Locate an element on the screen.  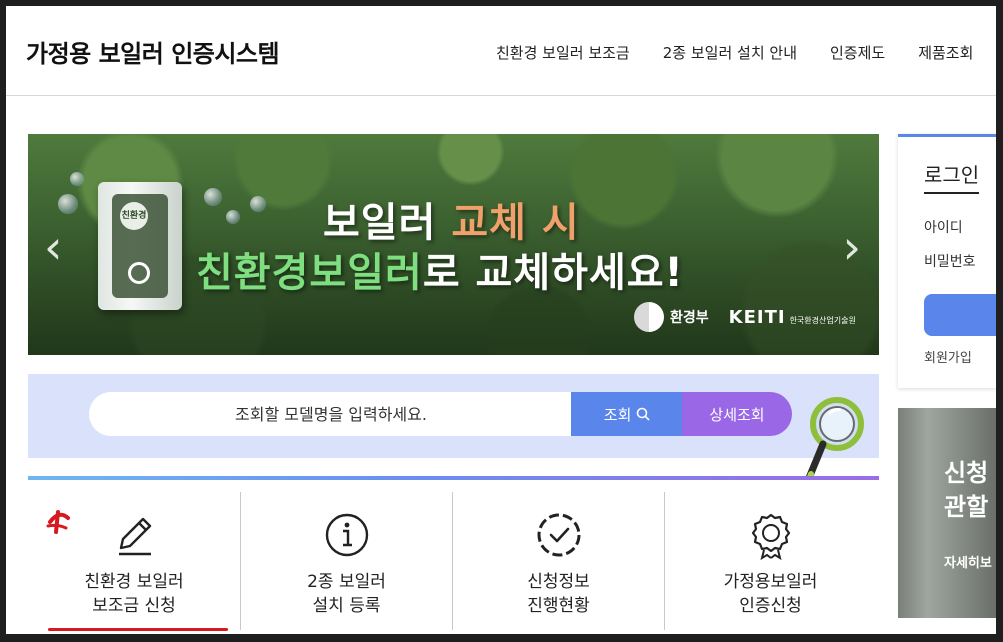
signup-link: 회원가입 is located at coordinates (948, 356).